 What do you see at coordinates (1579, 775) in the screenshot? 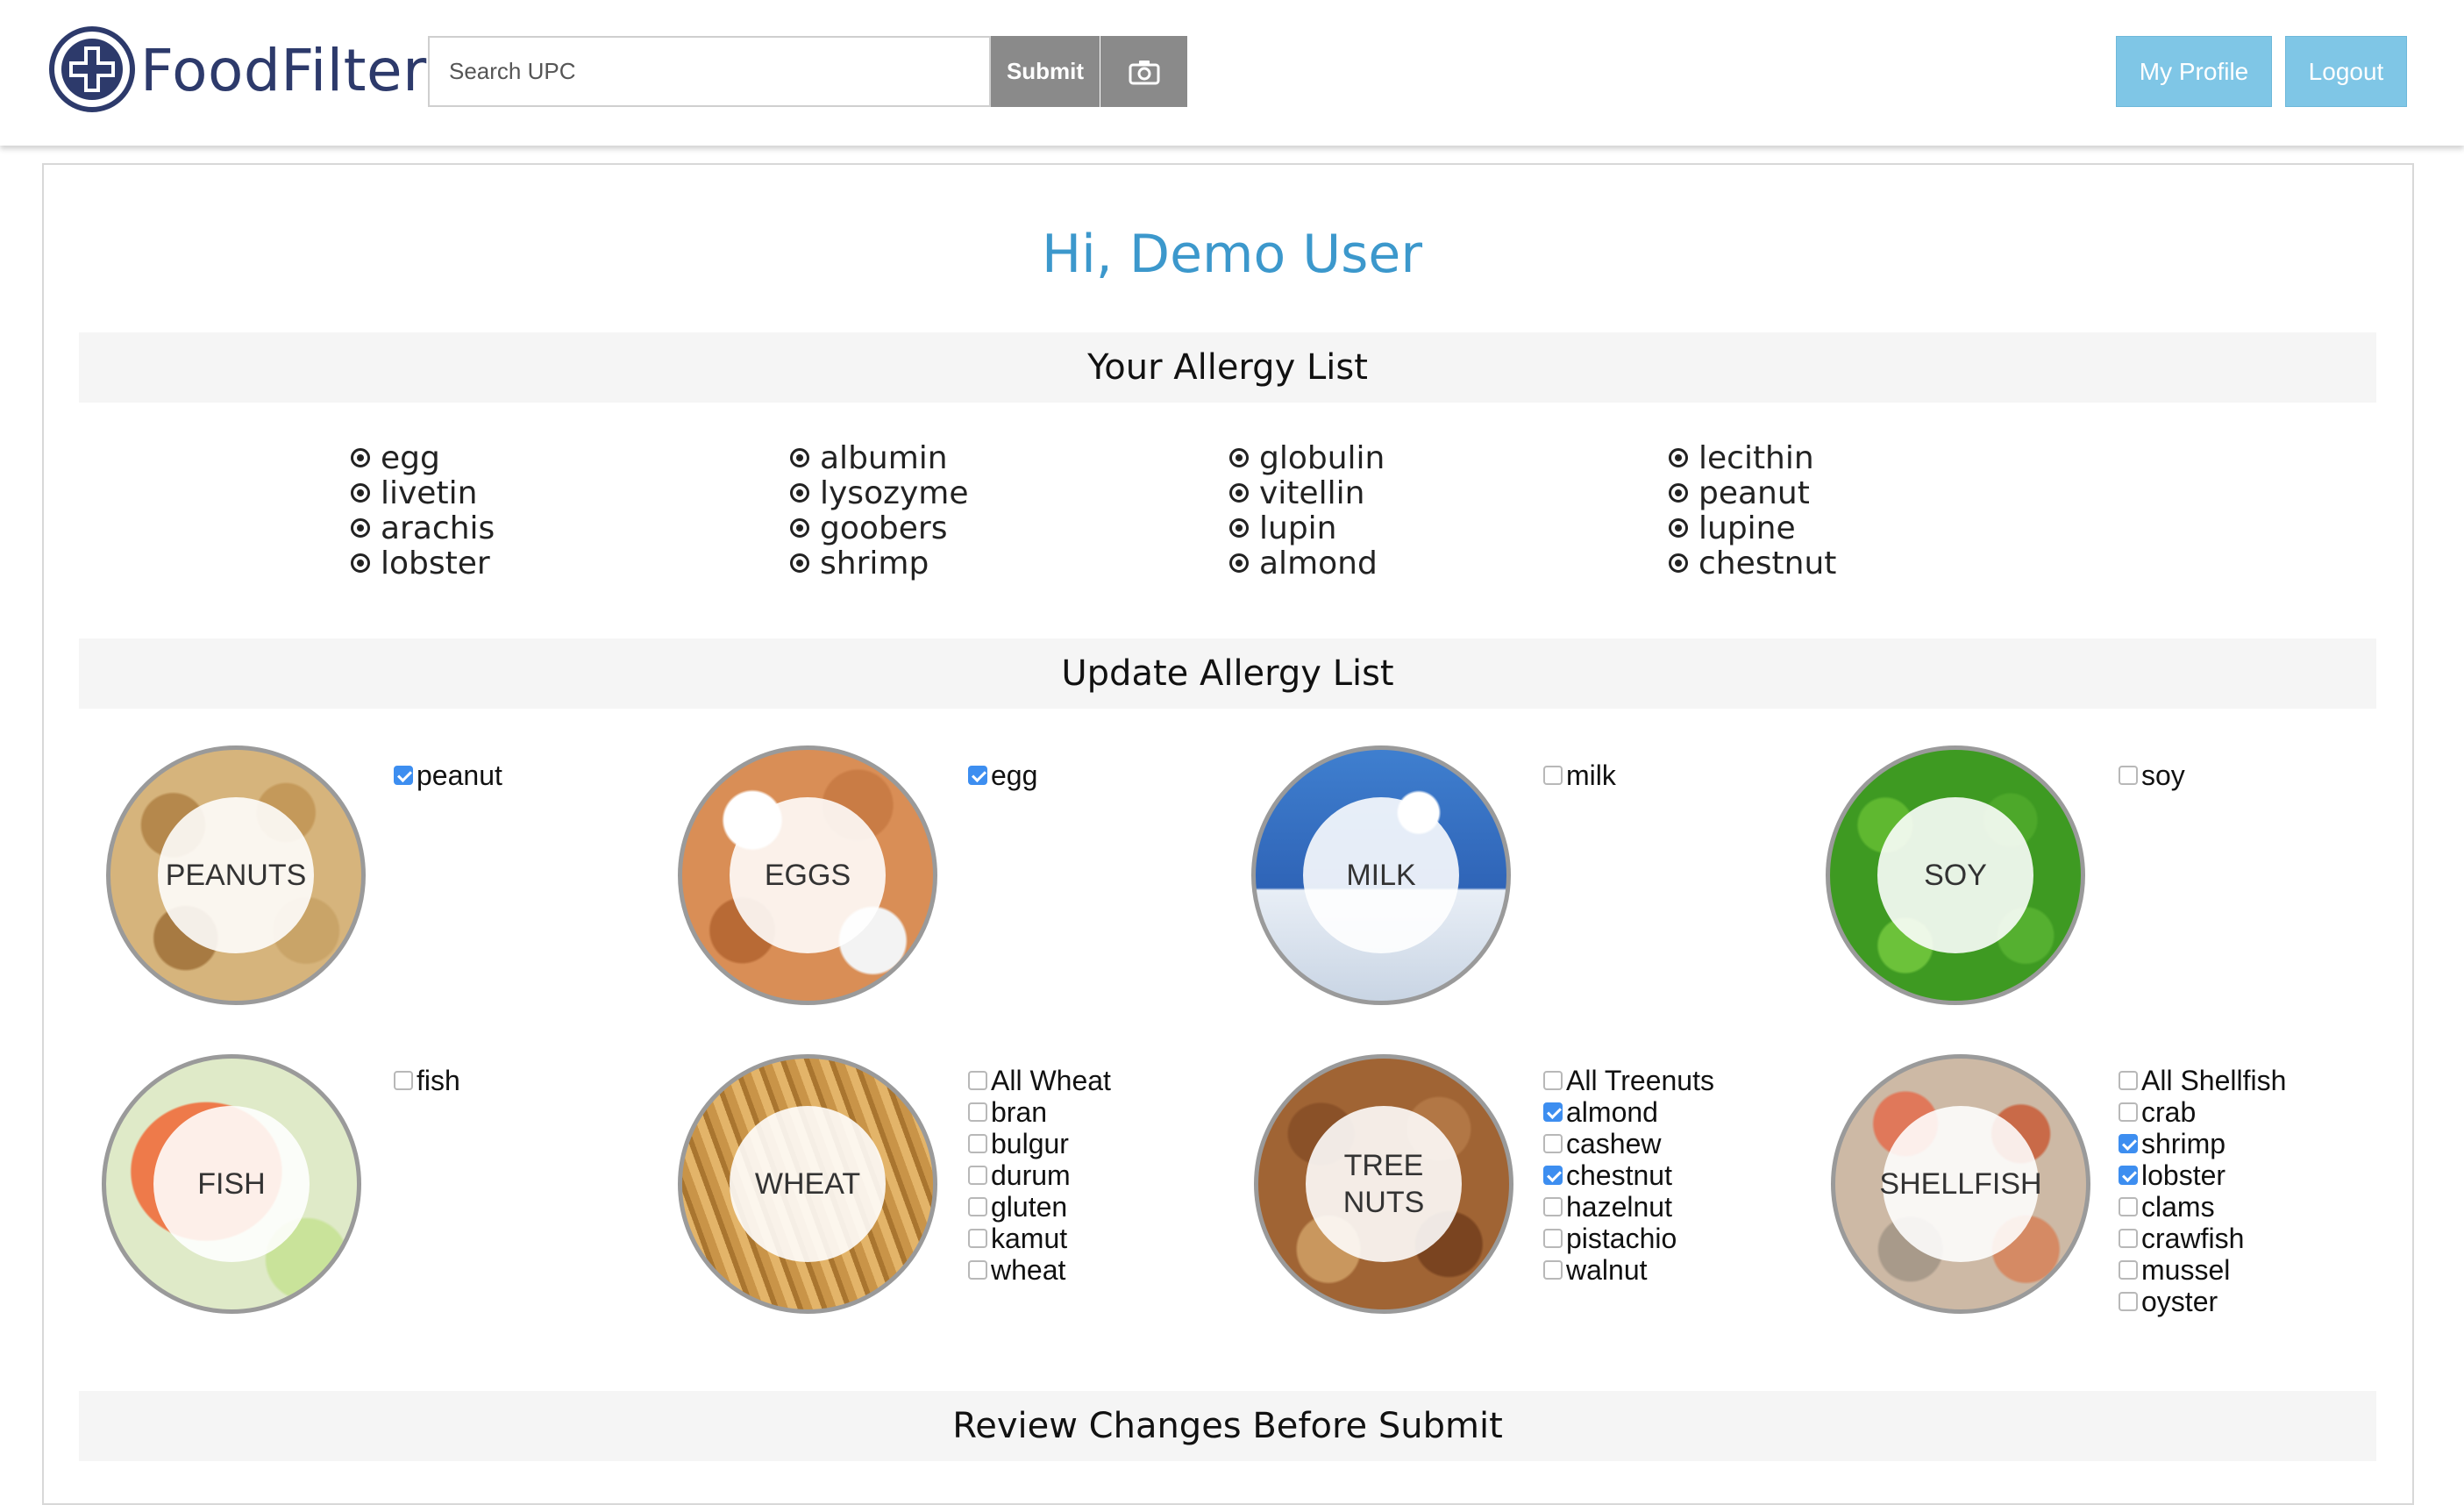
I see `milk-checkbox: milk` at bounding box center [1579, 775].